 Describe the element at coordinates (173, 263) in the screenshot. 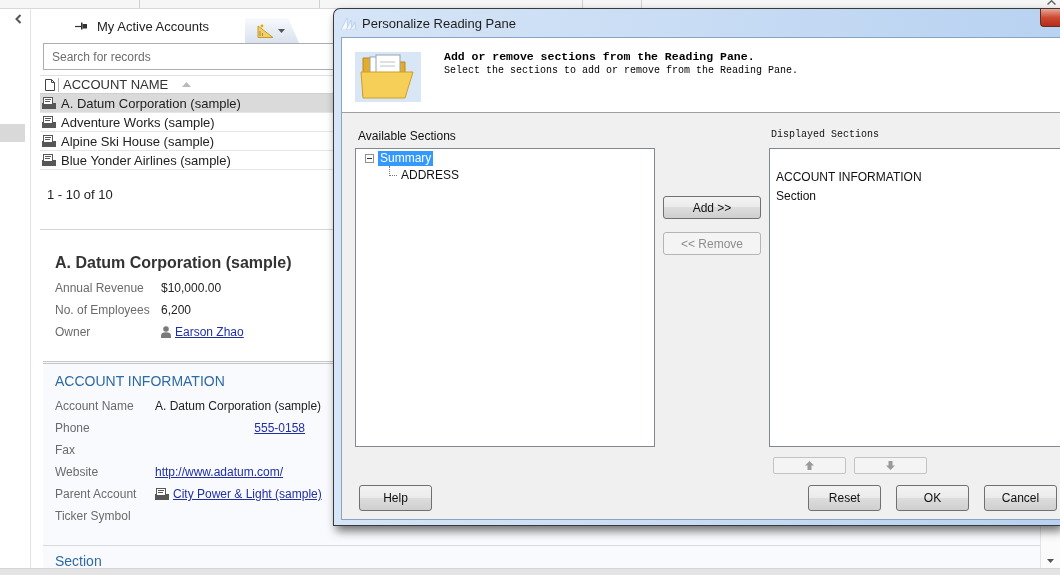

I see `record-title: A. Datum Corporation (sample)` at that location.